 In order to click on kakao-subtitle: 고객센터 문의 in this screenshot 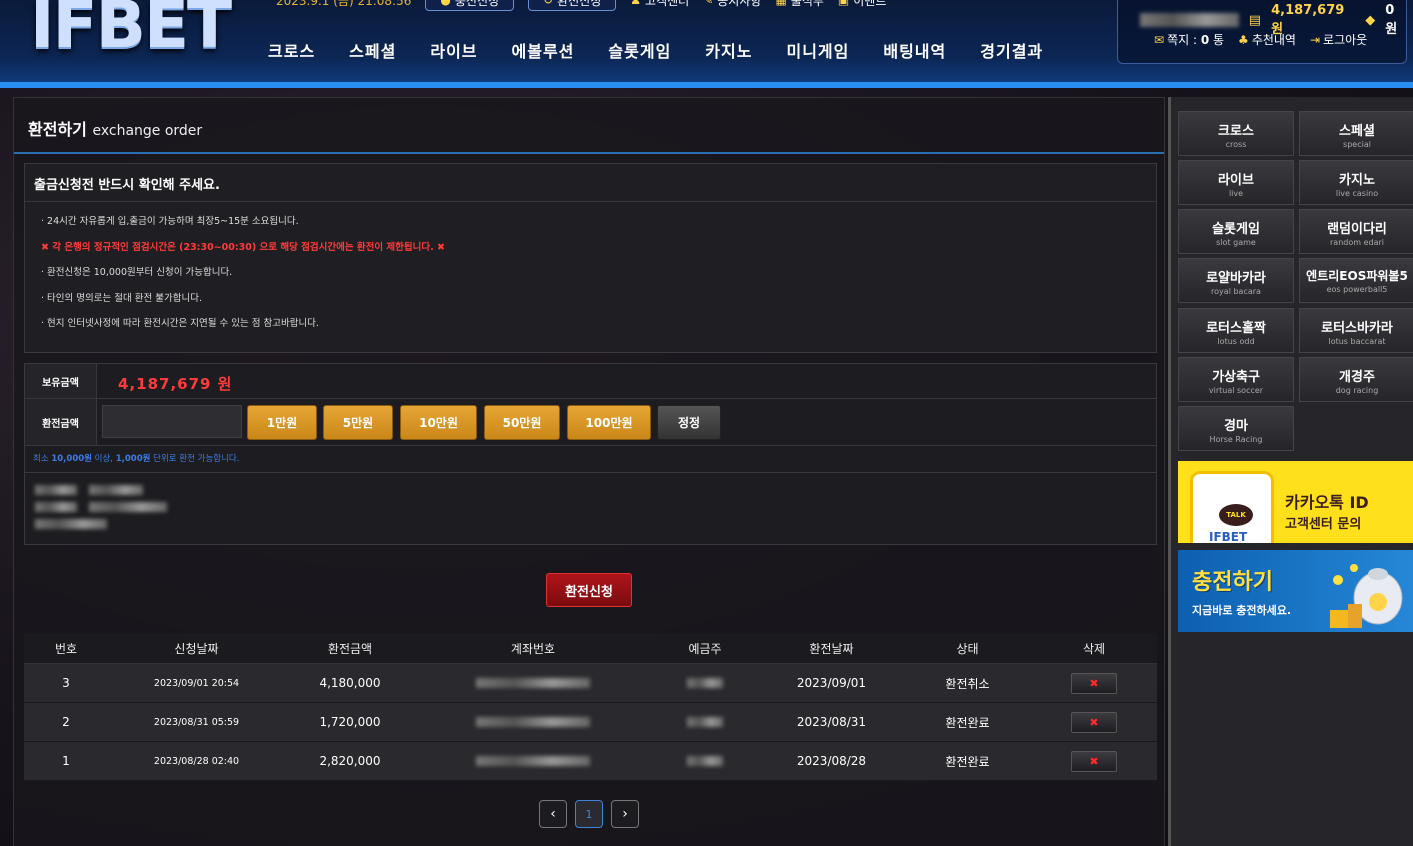, I will do `click(1323, 524)`.